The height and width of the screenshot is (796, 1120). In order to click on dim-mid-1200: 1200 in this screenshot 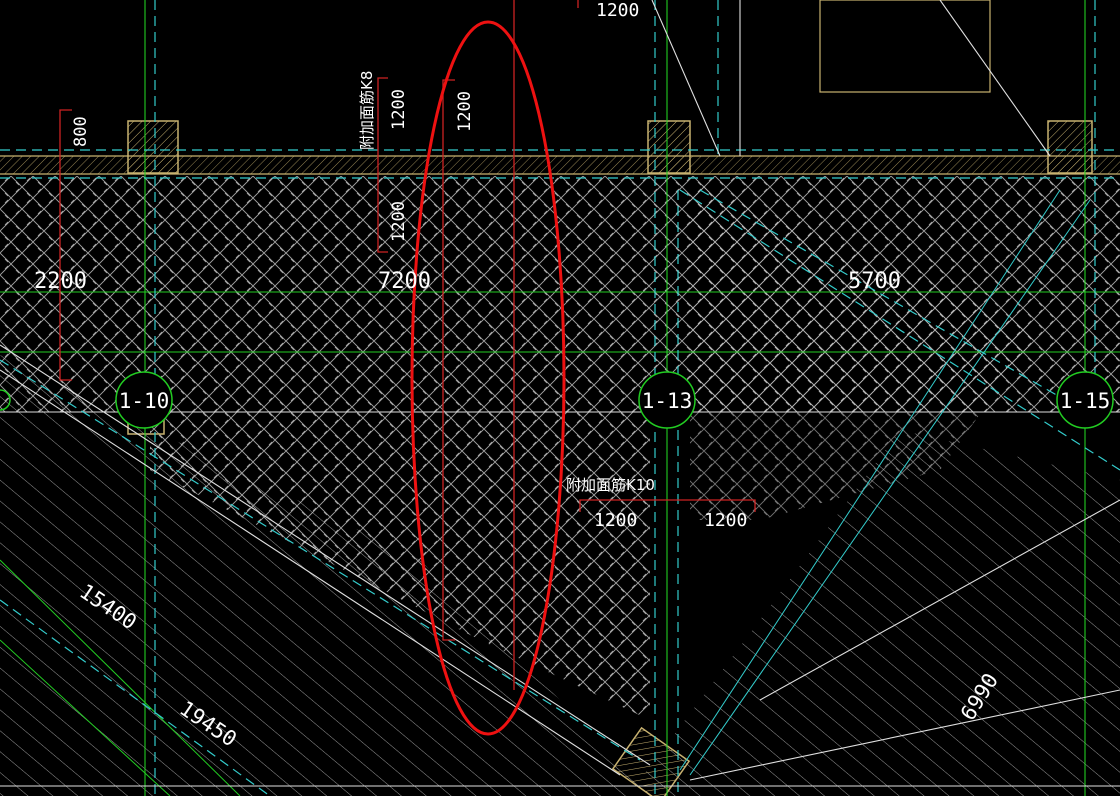, I will do `click(465, 111)`.